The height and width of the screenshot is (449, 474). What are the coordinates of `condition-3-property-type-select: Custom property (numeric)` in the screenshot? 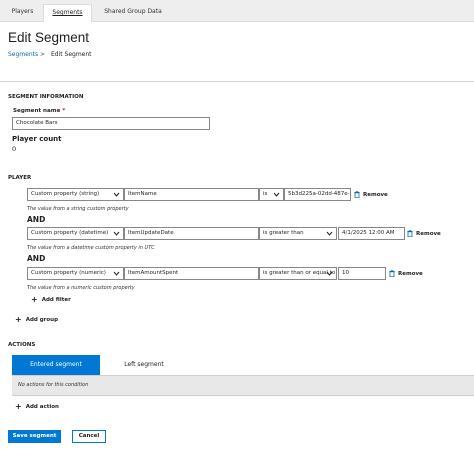 It's located at (75, 273).